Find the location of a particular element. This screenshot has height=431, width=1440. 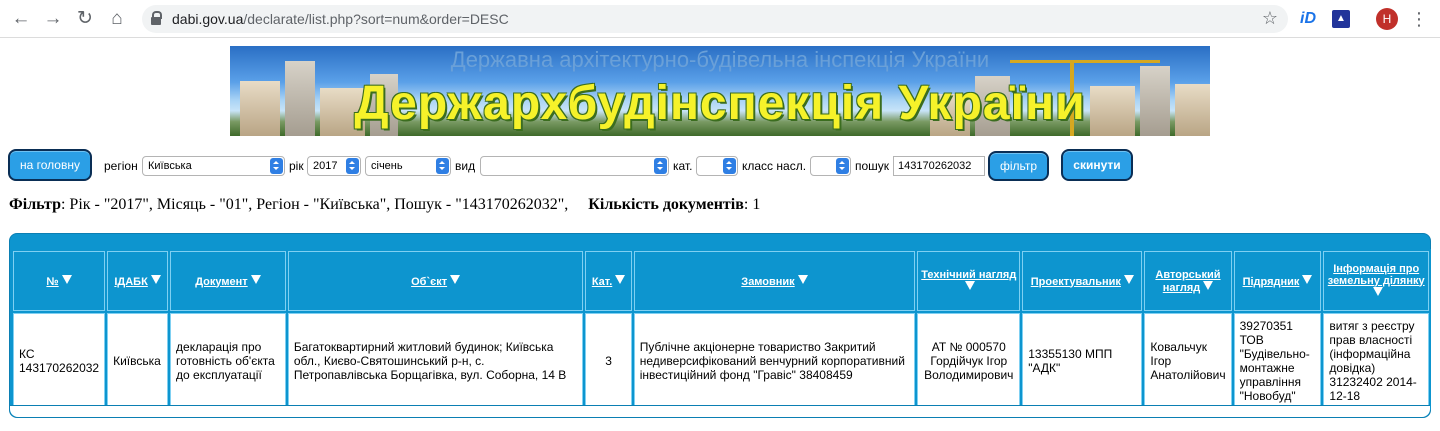

filter-button: фільтр is located at coordinates (1018, 166).